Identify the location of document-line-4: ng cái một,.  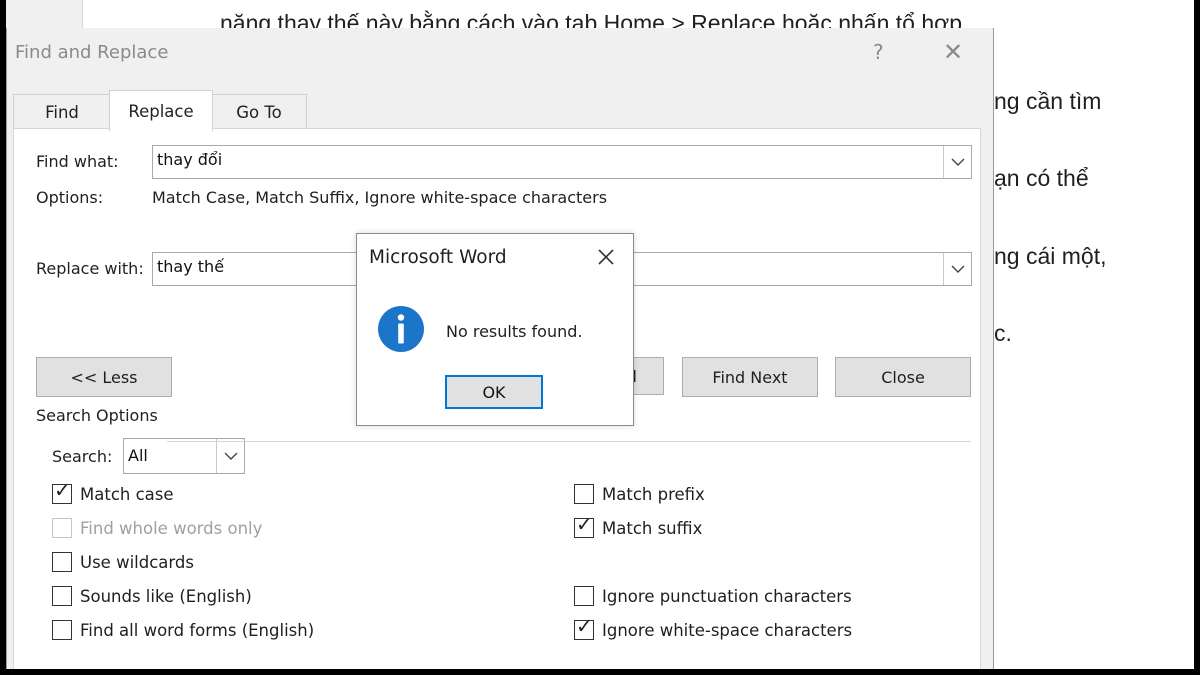
(1050, 256).